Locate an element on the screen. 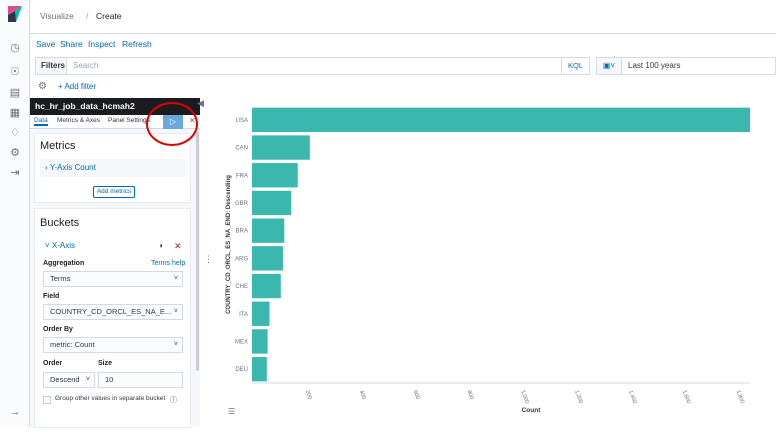 This screenshot has height=432, width=776. bar-ita is located at coordinates (261, 313).